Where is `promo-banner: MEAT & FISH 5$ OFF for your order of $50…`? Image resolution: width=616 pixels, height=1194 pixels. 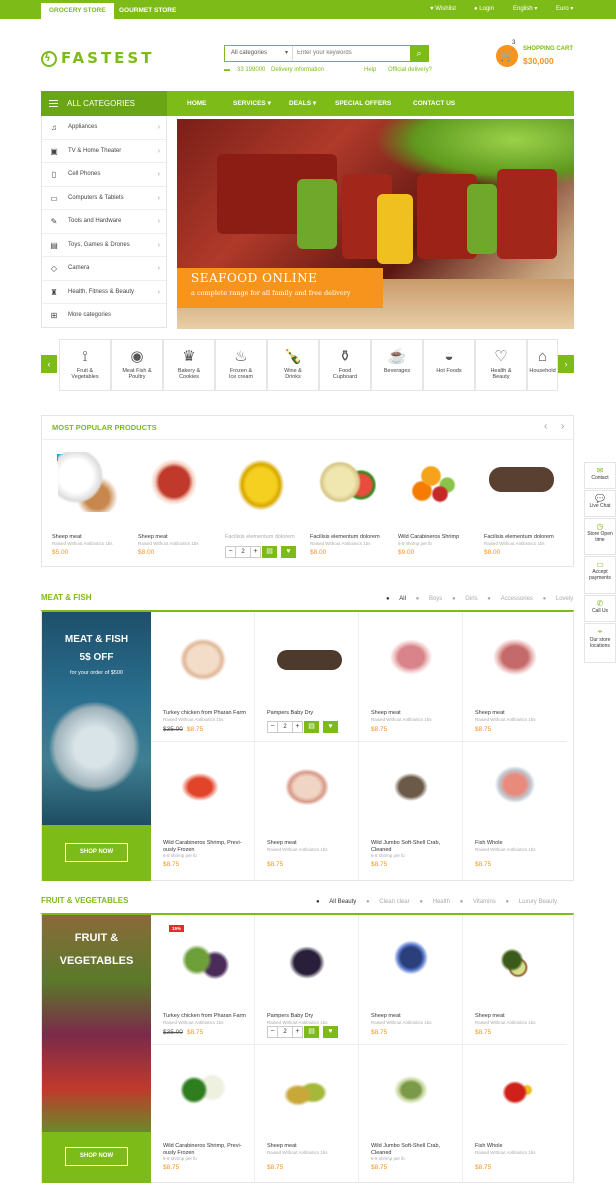
promo-banner: MEAT & FISH 5$ OFF for your order of $50… is located at coordinates (96, 718).